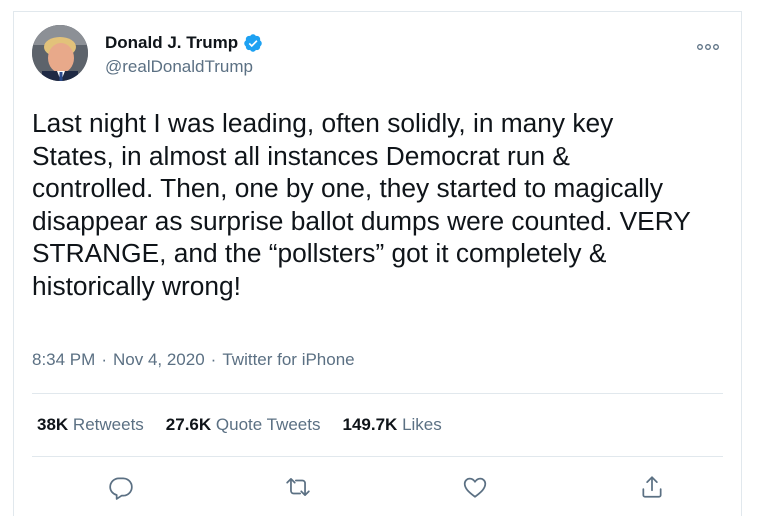 This screenshot has height=516, width=771. What do you see at coordinates (370, 424) in the screenshot?
I see `likes-count: 149.7K` at bounding box center [370, 424].